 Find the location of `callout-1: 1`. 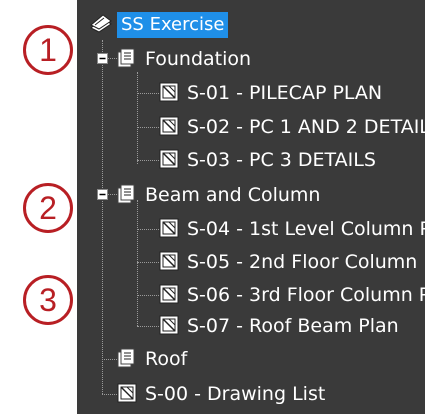

callout-1: 1 is located at coordinates (48, 50).